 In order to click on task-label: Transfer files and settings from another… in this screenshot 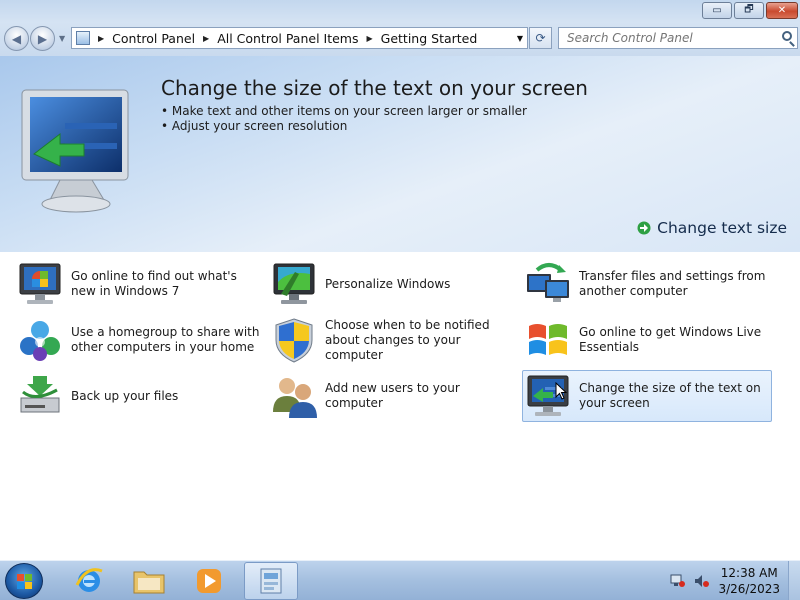, I will do `click(672, 283)`.